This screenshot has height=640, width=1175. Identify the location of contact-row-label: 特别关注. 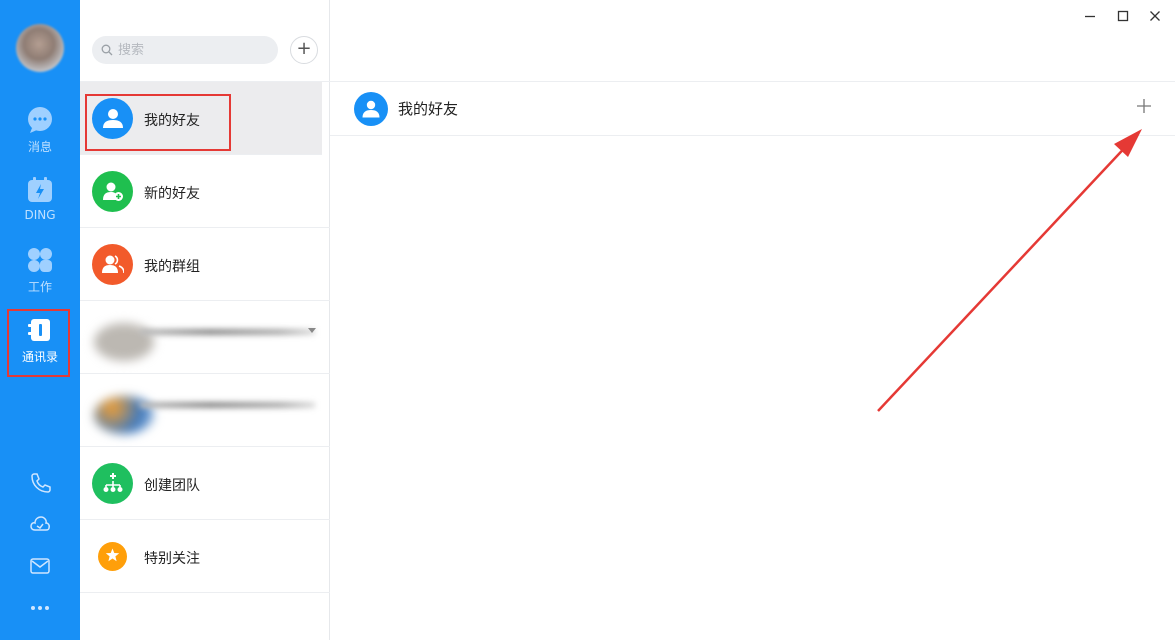
(172, 559).